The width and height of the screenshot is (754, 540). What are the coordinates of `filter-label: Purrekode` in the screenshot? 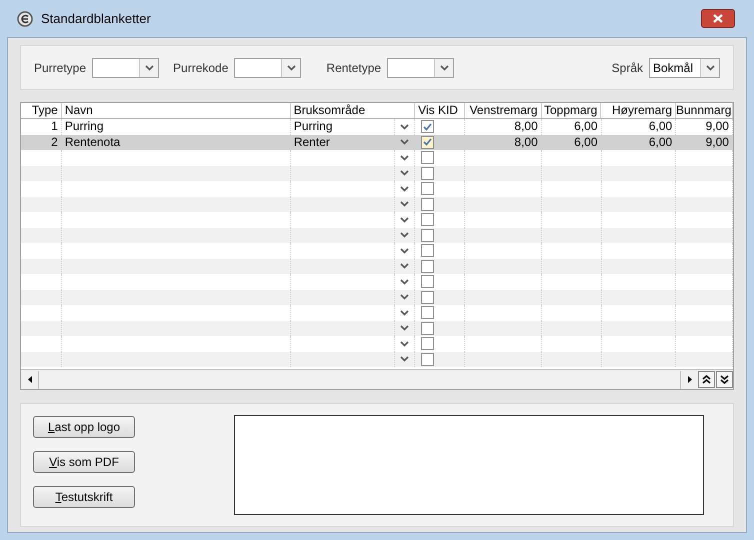 It's located at (200, 68).